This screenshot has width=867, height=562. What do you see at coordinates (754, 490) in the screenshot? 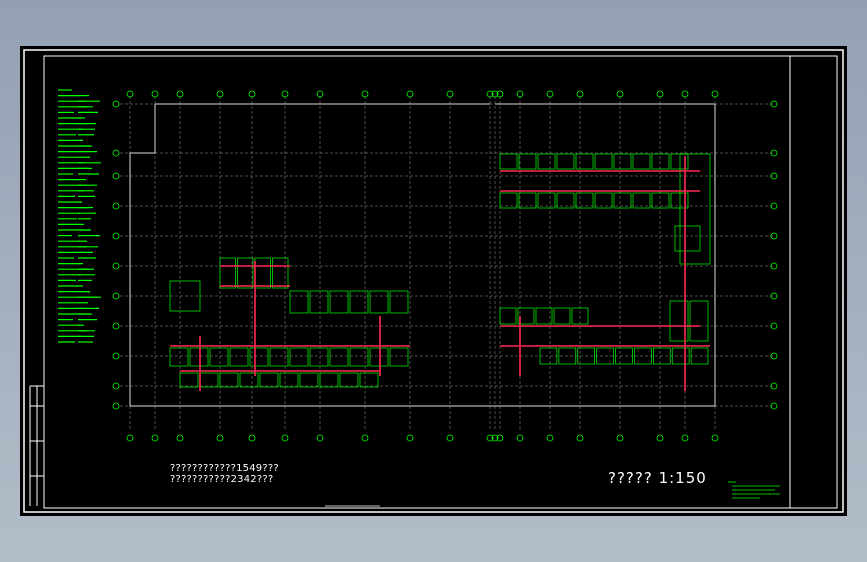
I see `general-notes-block` at bounding box center [754, 490].